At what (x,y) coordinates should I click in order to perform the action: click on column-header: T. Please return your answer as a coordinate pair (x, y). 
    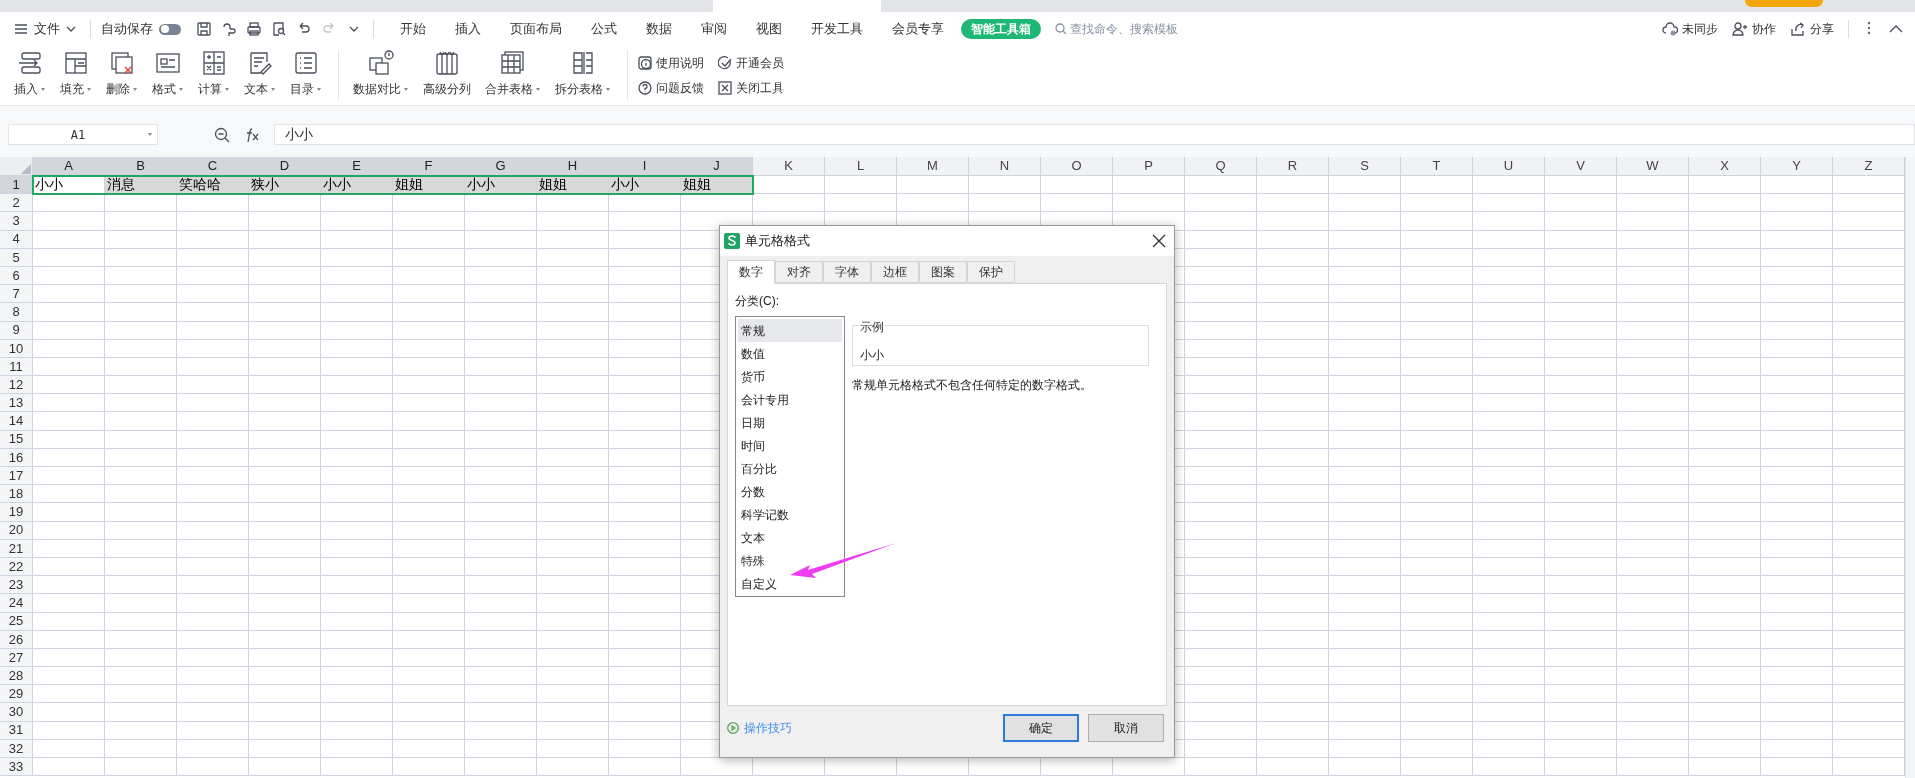
    Looking at the image, I should click on (1437, 166).